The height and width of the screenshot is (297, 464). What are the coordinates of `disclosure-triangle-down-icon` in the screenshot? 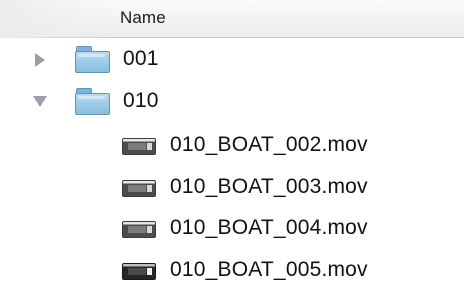 It's located at (40, 101).